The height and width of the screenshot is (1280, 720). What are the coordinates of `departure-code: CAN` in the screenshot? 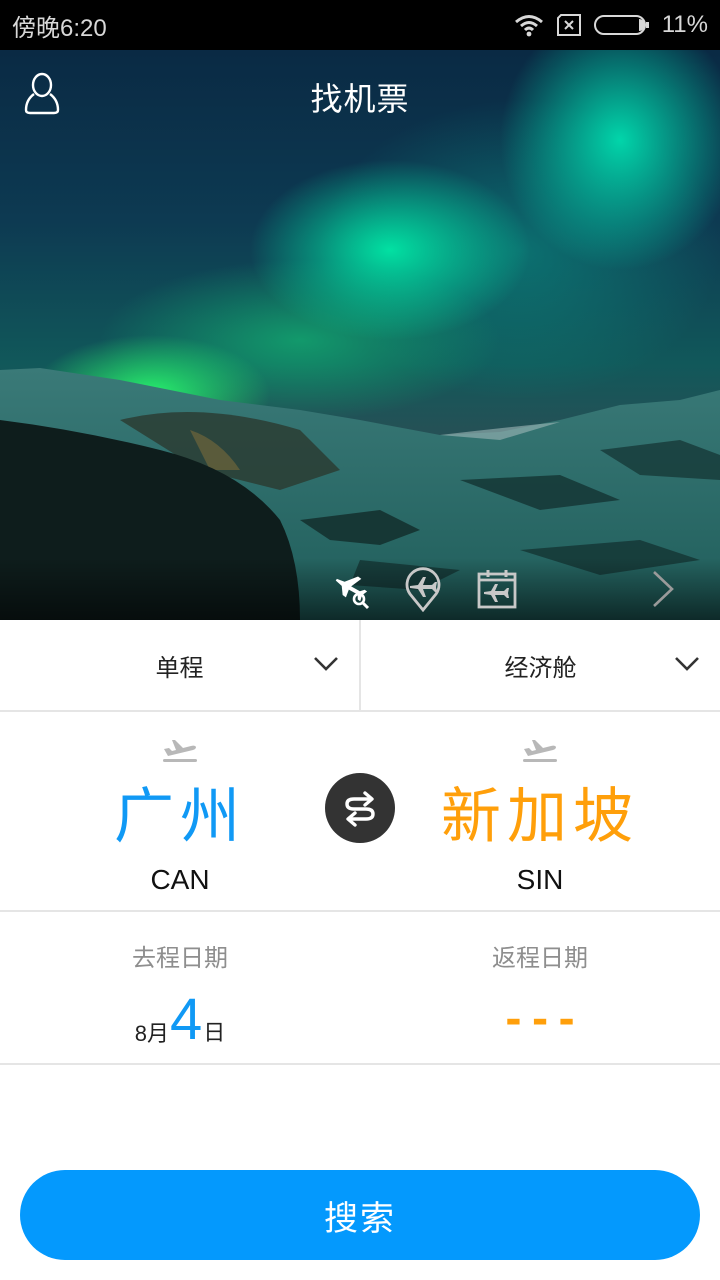 It's located at (180, 879).